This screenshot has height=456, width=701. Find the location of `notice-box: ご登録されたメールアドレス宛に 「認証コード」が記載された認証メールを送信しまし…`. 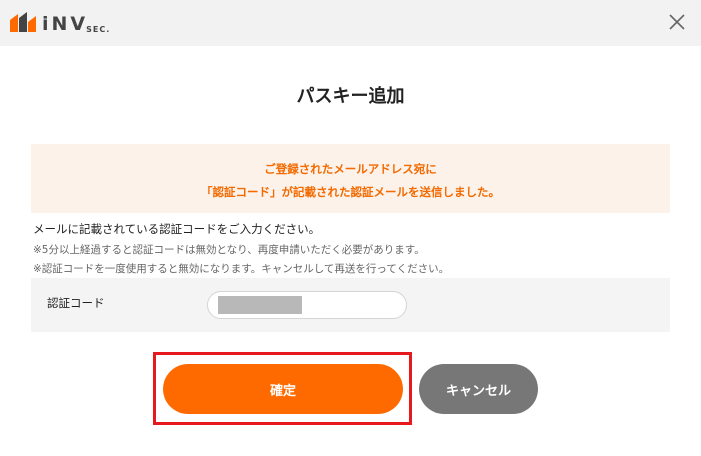

notice-box: ご登録されたメールアドレス宛に 「認証コード」が記載された認証メールを送信しまし… is located at coordinates (350, 178).